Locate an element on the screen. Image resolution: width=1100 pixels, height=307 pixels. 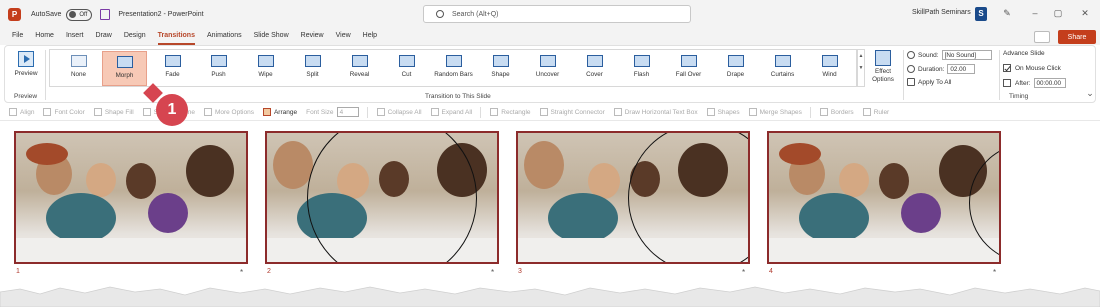
comments-button is located at coordinates (1042, 37).